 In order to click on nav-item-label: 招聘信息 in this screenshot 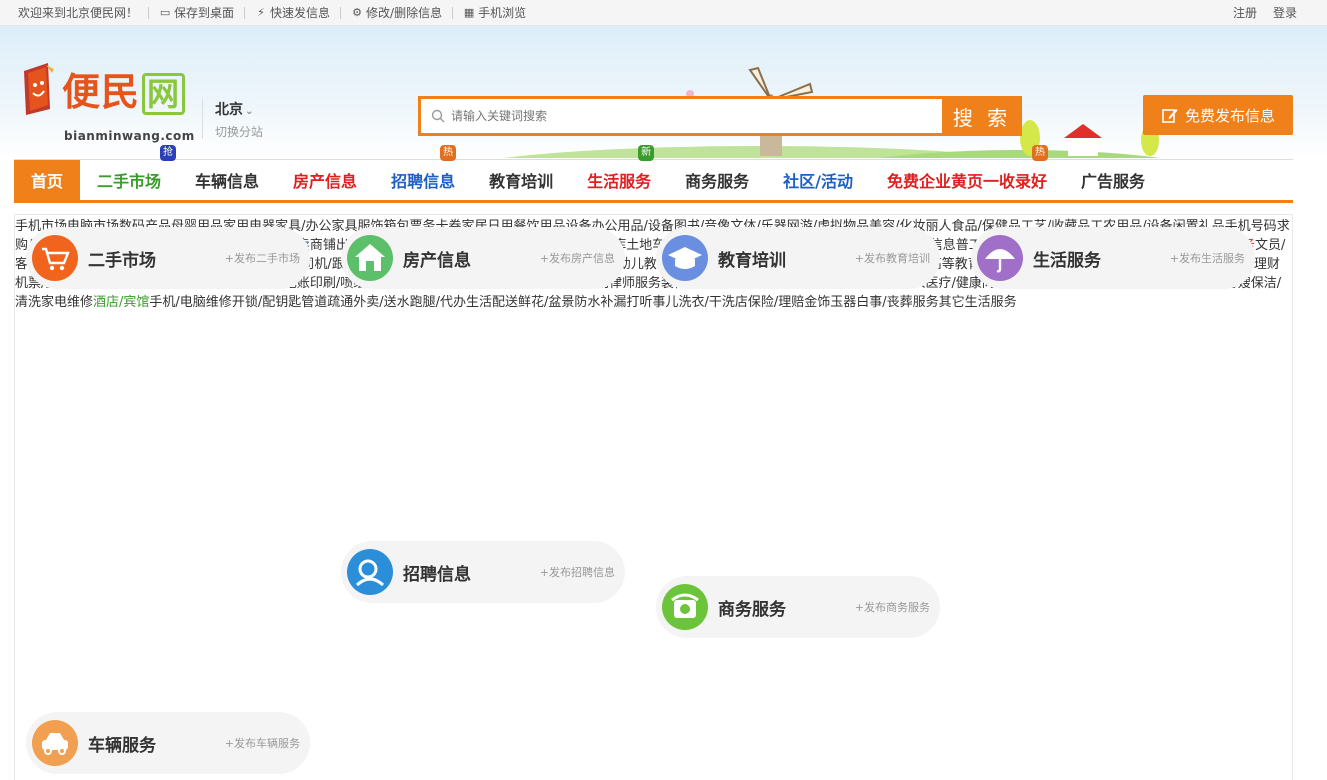, I will do `click(423, 181)`.